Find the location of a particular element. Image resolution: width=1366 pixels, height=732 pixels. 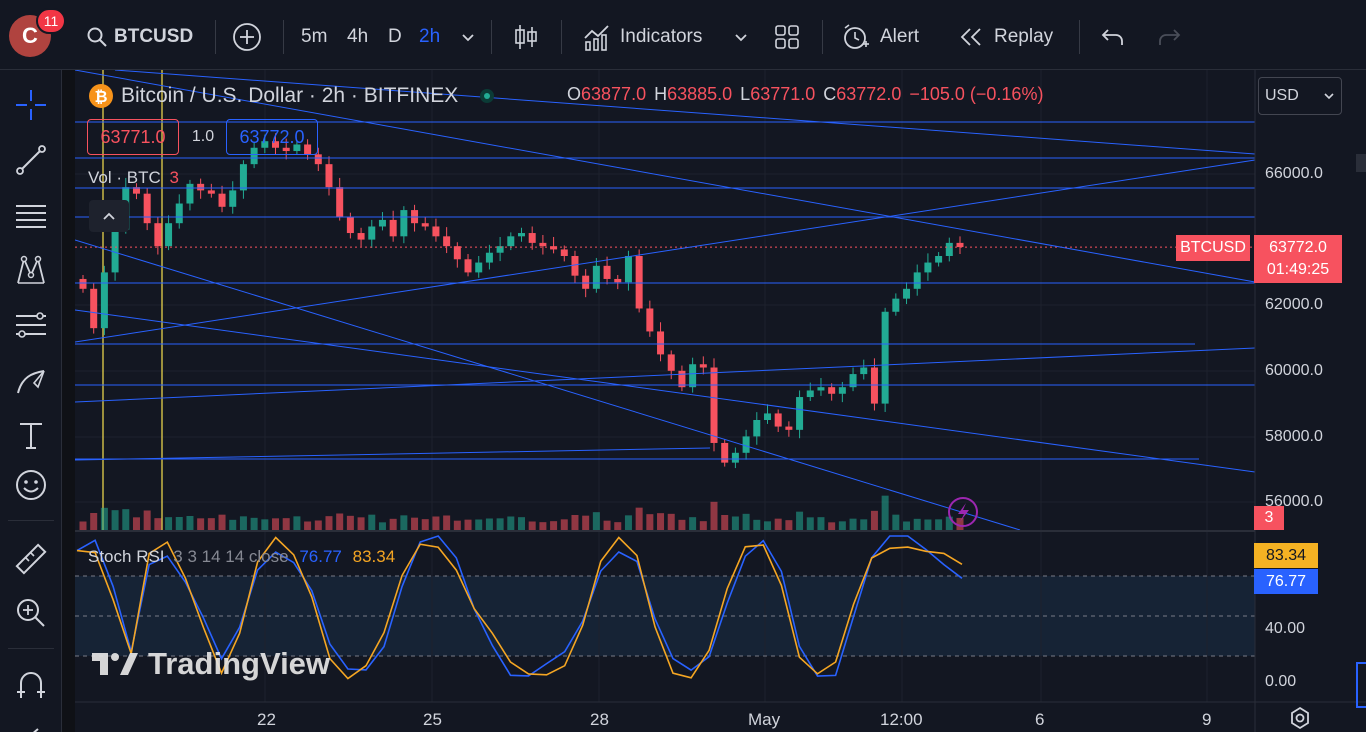

symbol-search-button: BTCUSD is located at coordinates (139, 37).